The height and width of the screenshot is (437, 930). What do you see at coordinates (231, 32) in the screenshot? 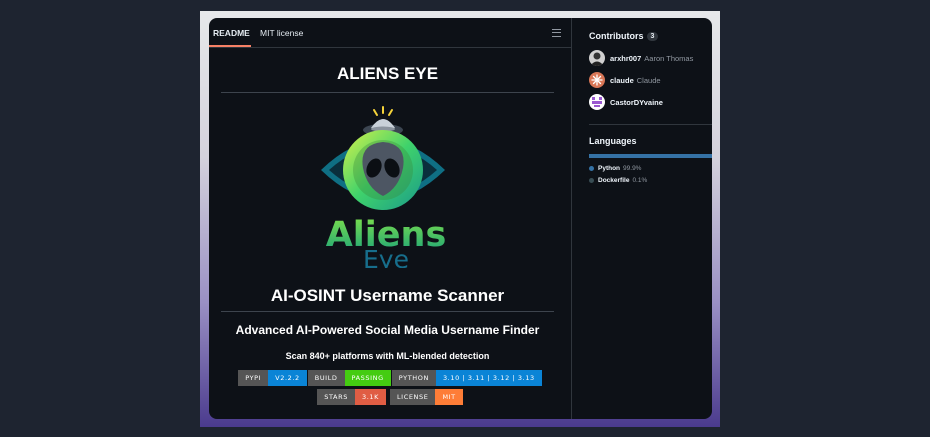
I see `tab-readme: README` at bounding box center [231, 32].